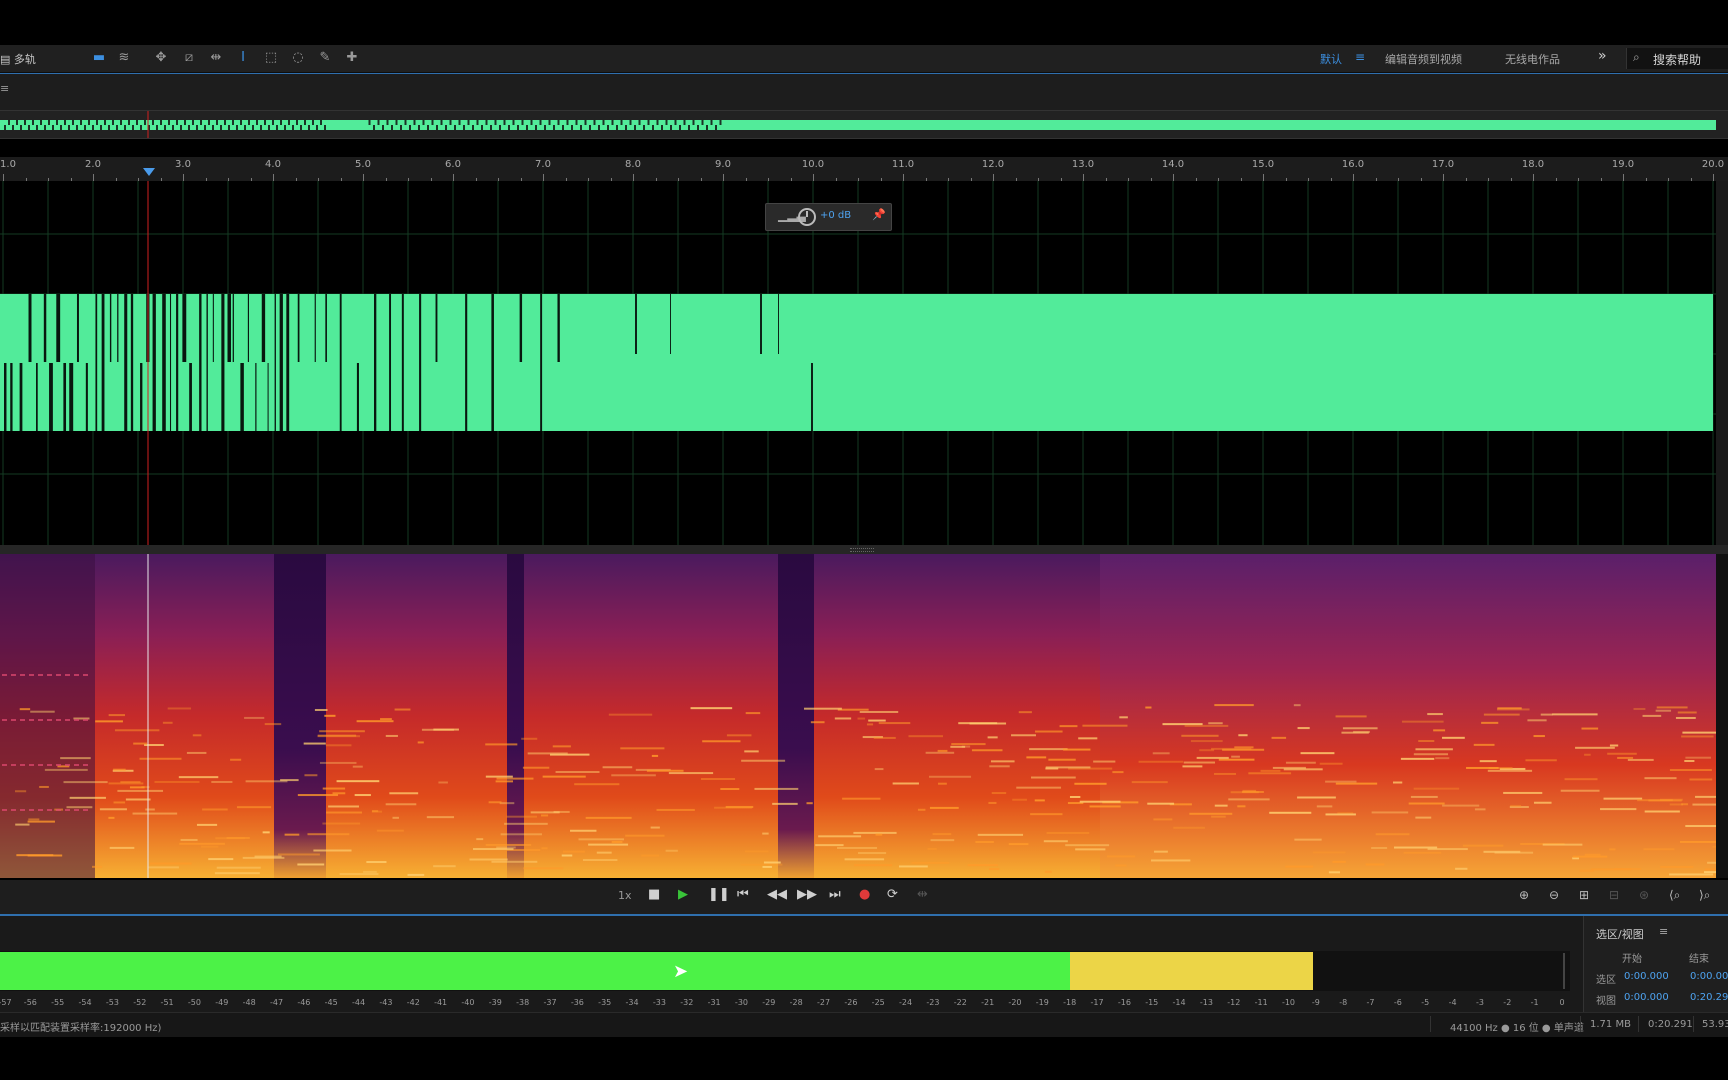 The image size is (1728, 1080). What do you see at coordinates (1042, 1002) in the screenshot?
I see `level-scale-label: -19` at bounding box center [1042, 1002].